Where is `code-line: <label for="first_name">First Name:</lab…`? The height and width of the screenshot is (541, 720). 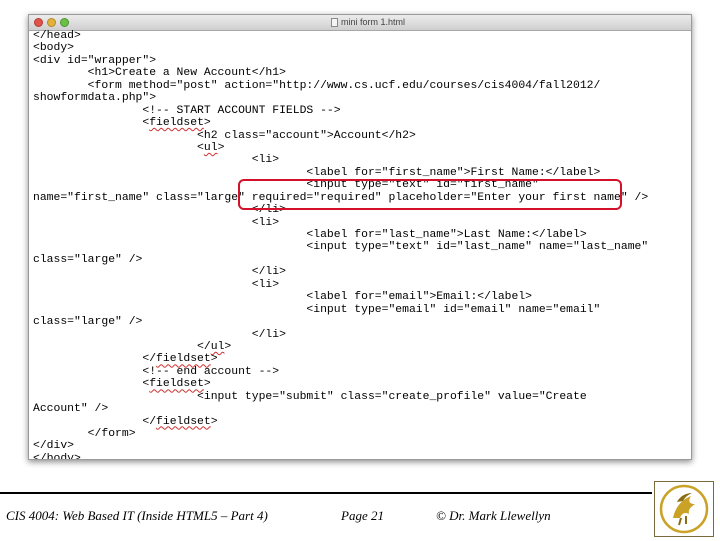
code-line: <label for="first_name">First Name:</lab… is located at coordinates (361, 173).